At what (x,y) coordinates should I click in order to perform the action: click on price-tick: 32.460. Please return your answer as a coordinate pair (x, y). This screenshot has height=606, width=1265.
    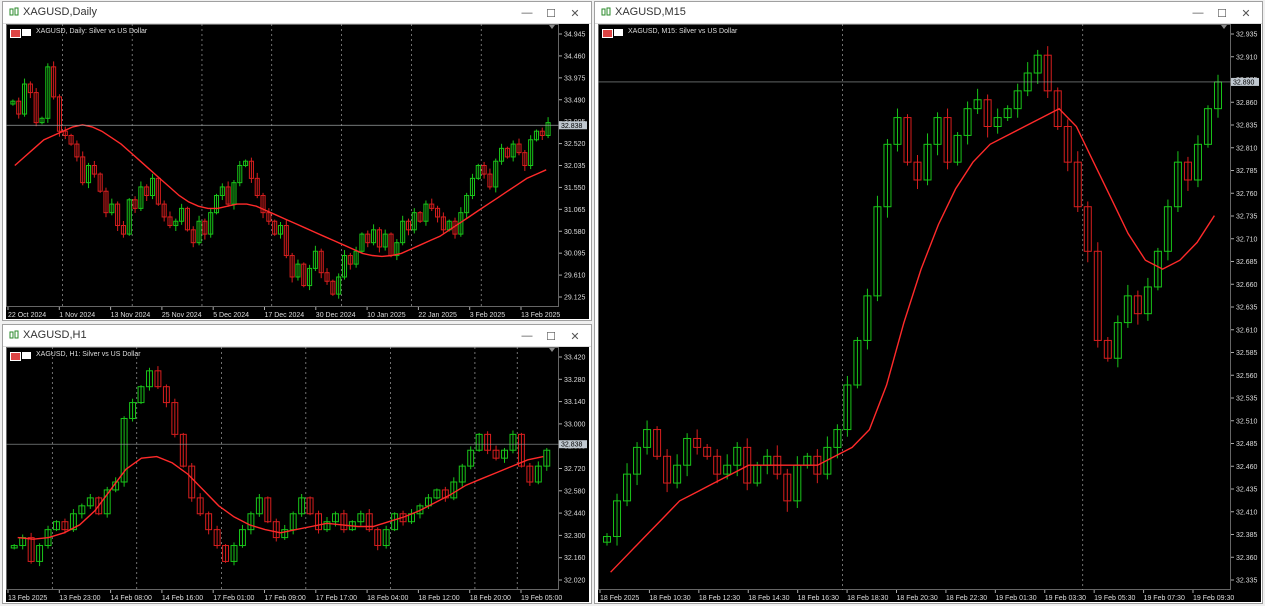
    Looking at the image, I should click on (1247, 467).